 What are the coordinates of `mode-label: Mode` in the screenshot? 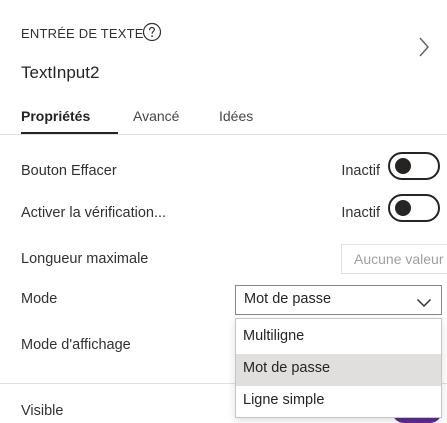 It's located at (39, 299).